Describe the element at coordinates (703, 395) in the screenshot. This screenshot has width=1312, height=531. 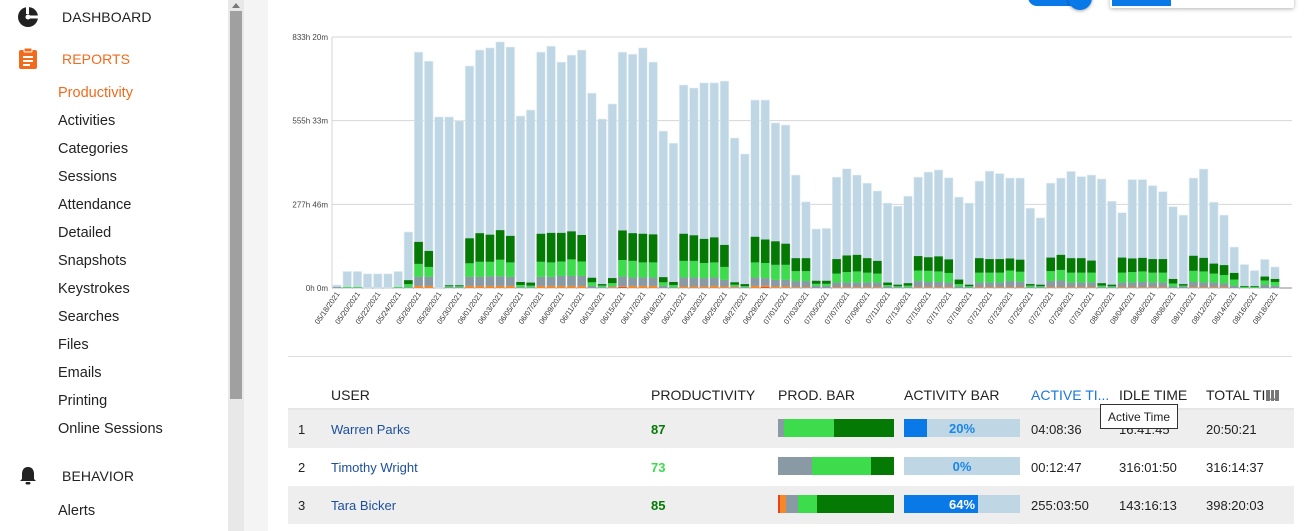
I see `col-productivity: PRODUCTIVITY` at that location.